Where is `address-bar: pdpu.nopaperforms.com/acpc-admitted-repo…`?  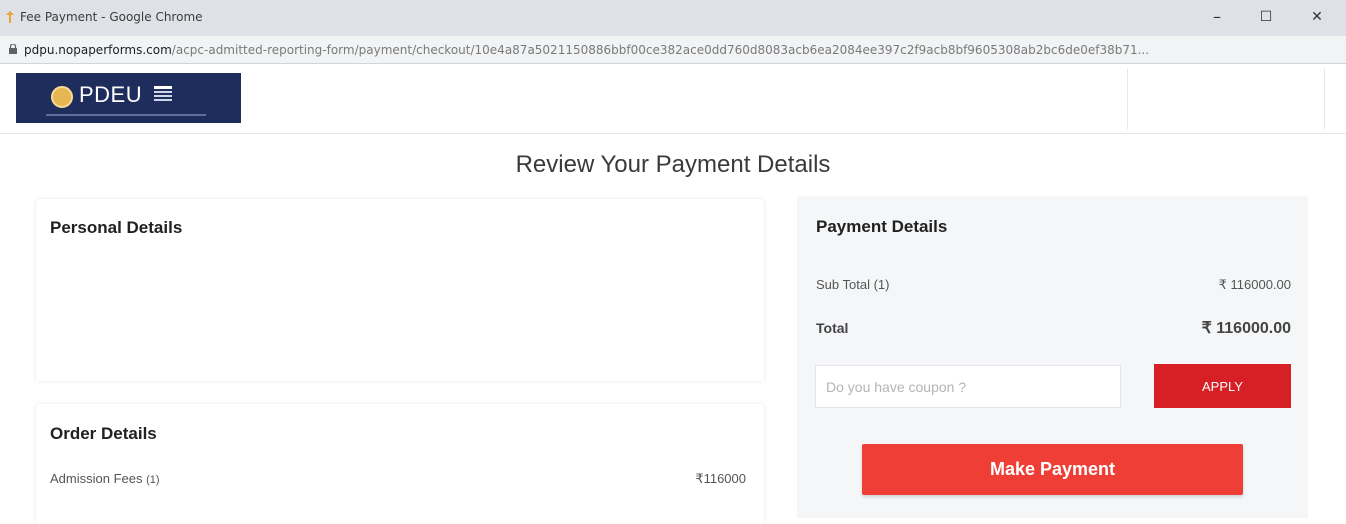 address-bar: pdpu.nopaperforms.com/acpc-admitted-repo… is located at coordinates (673, 50).